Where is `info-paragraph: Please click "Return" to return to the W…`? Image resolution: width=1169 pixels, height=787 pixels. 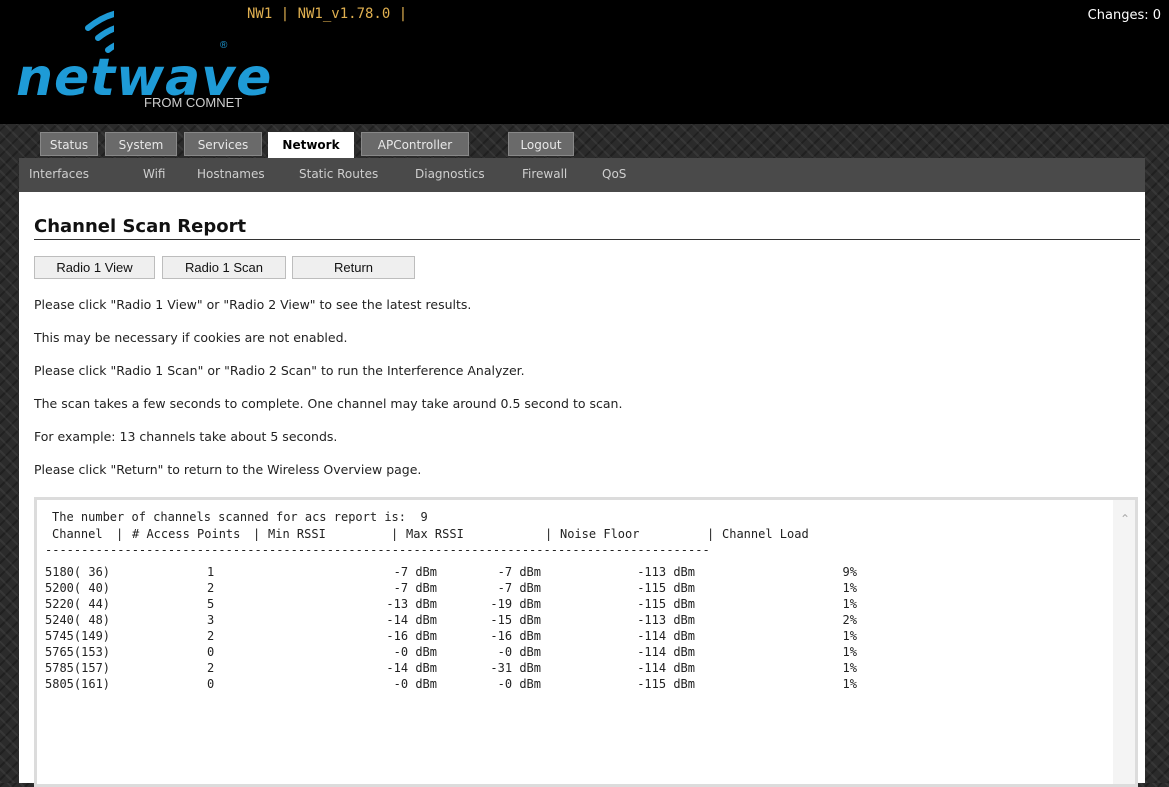 info-paragraph: Please click "Return" to return to the W… is located at coordinates (228, 469).